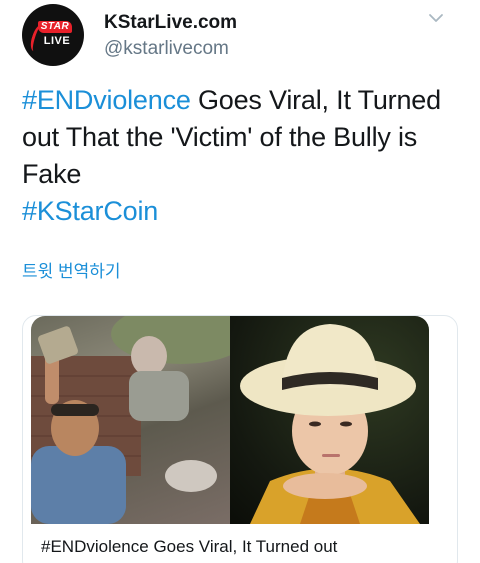 This screenshot has height=563, width=480. What do you see at coordinates (170, 23) in the screenshot?
I see `display-name: KStarLive.com` at bounding box center [170, 23].